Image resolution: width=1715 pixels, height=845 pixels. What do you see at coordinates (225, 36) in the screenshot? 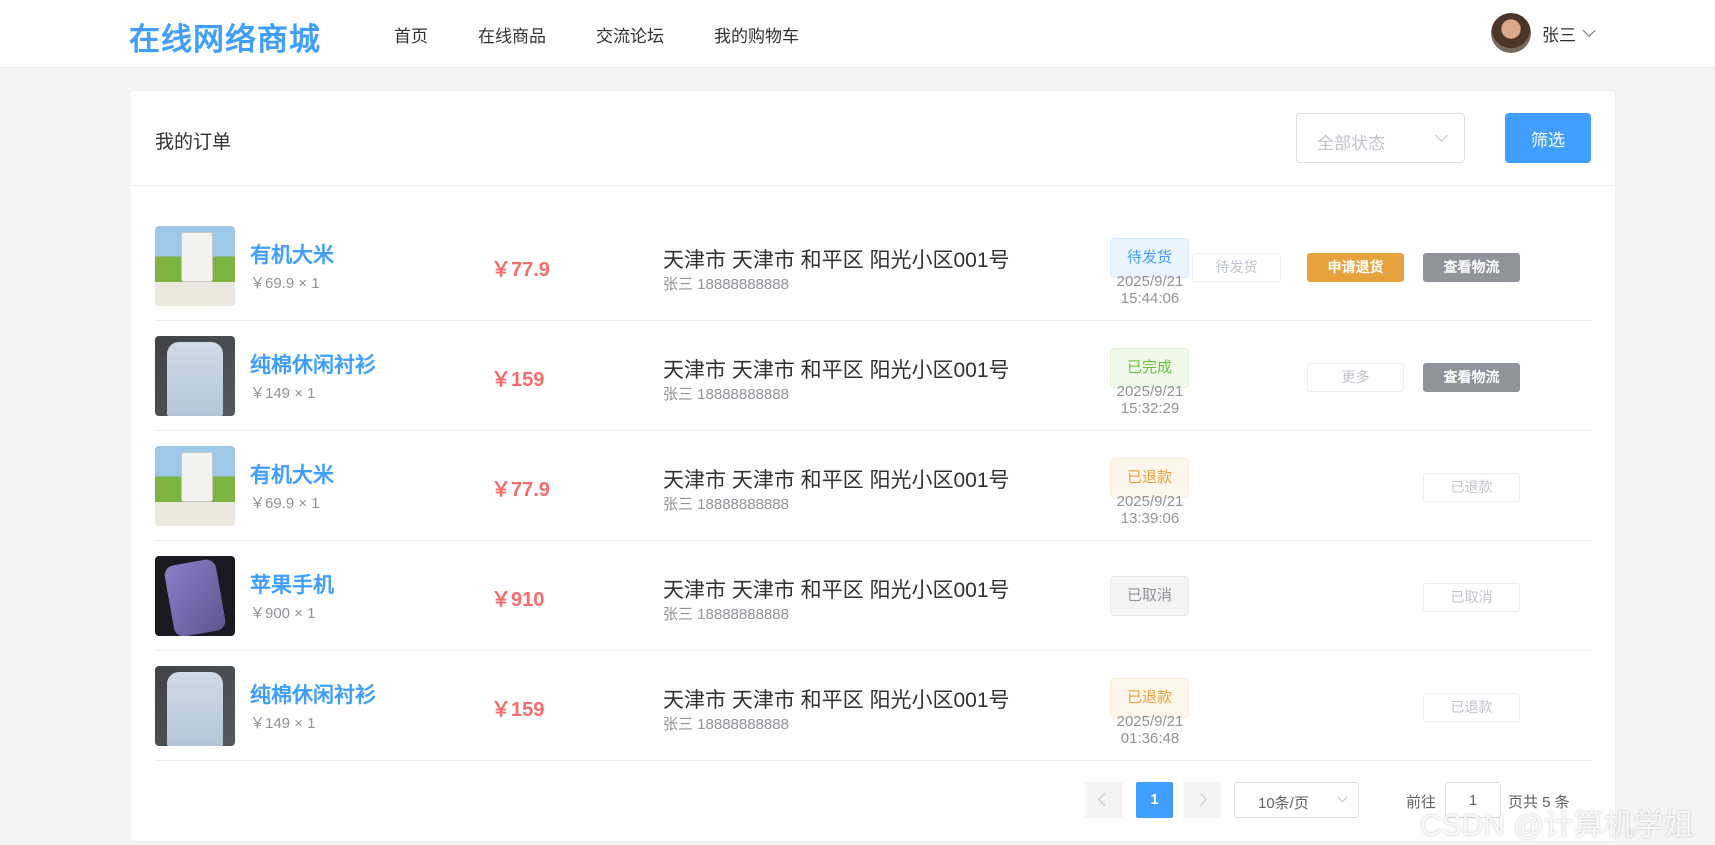
I see `site-logo: 在线网络商城` at bounding box center [225, 36].